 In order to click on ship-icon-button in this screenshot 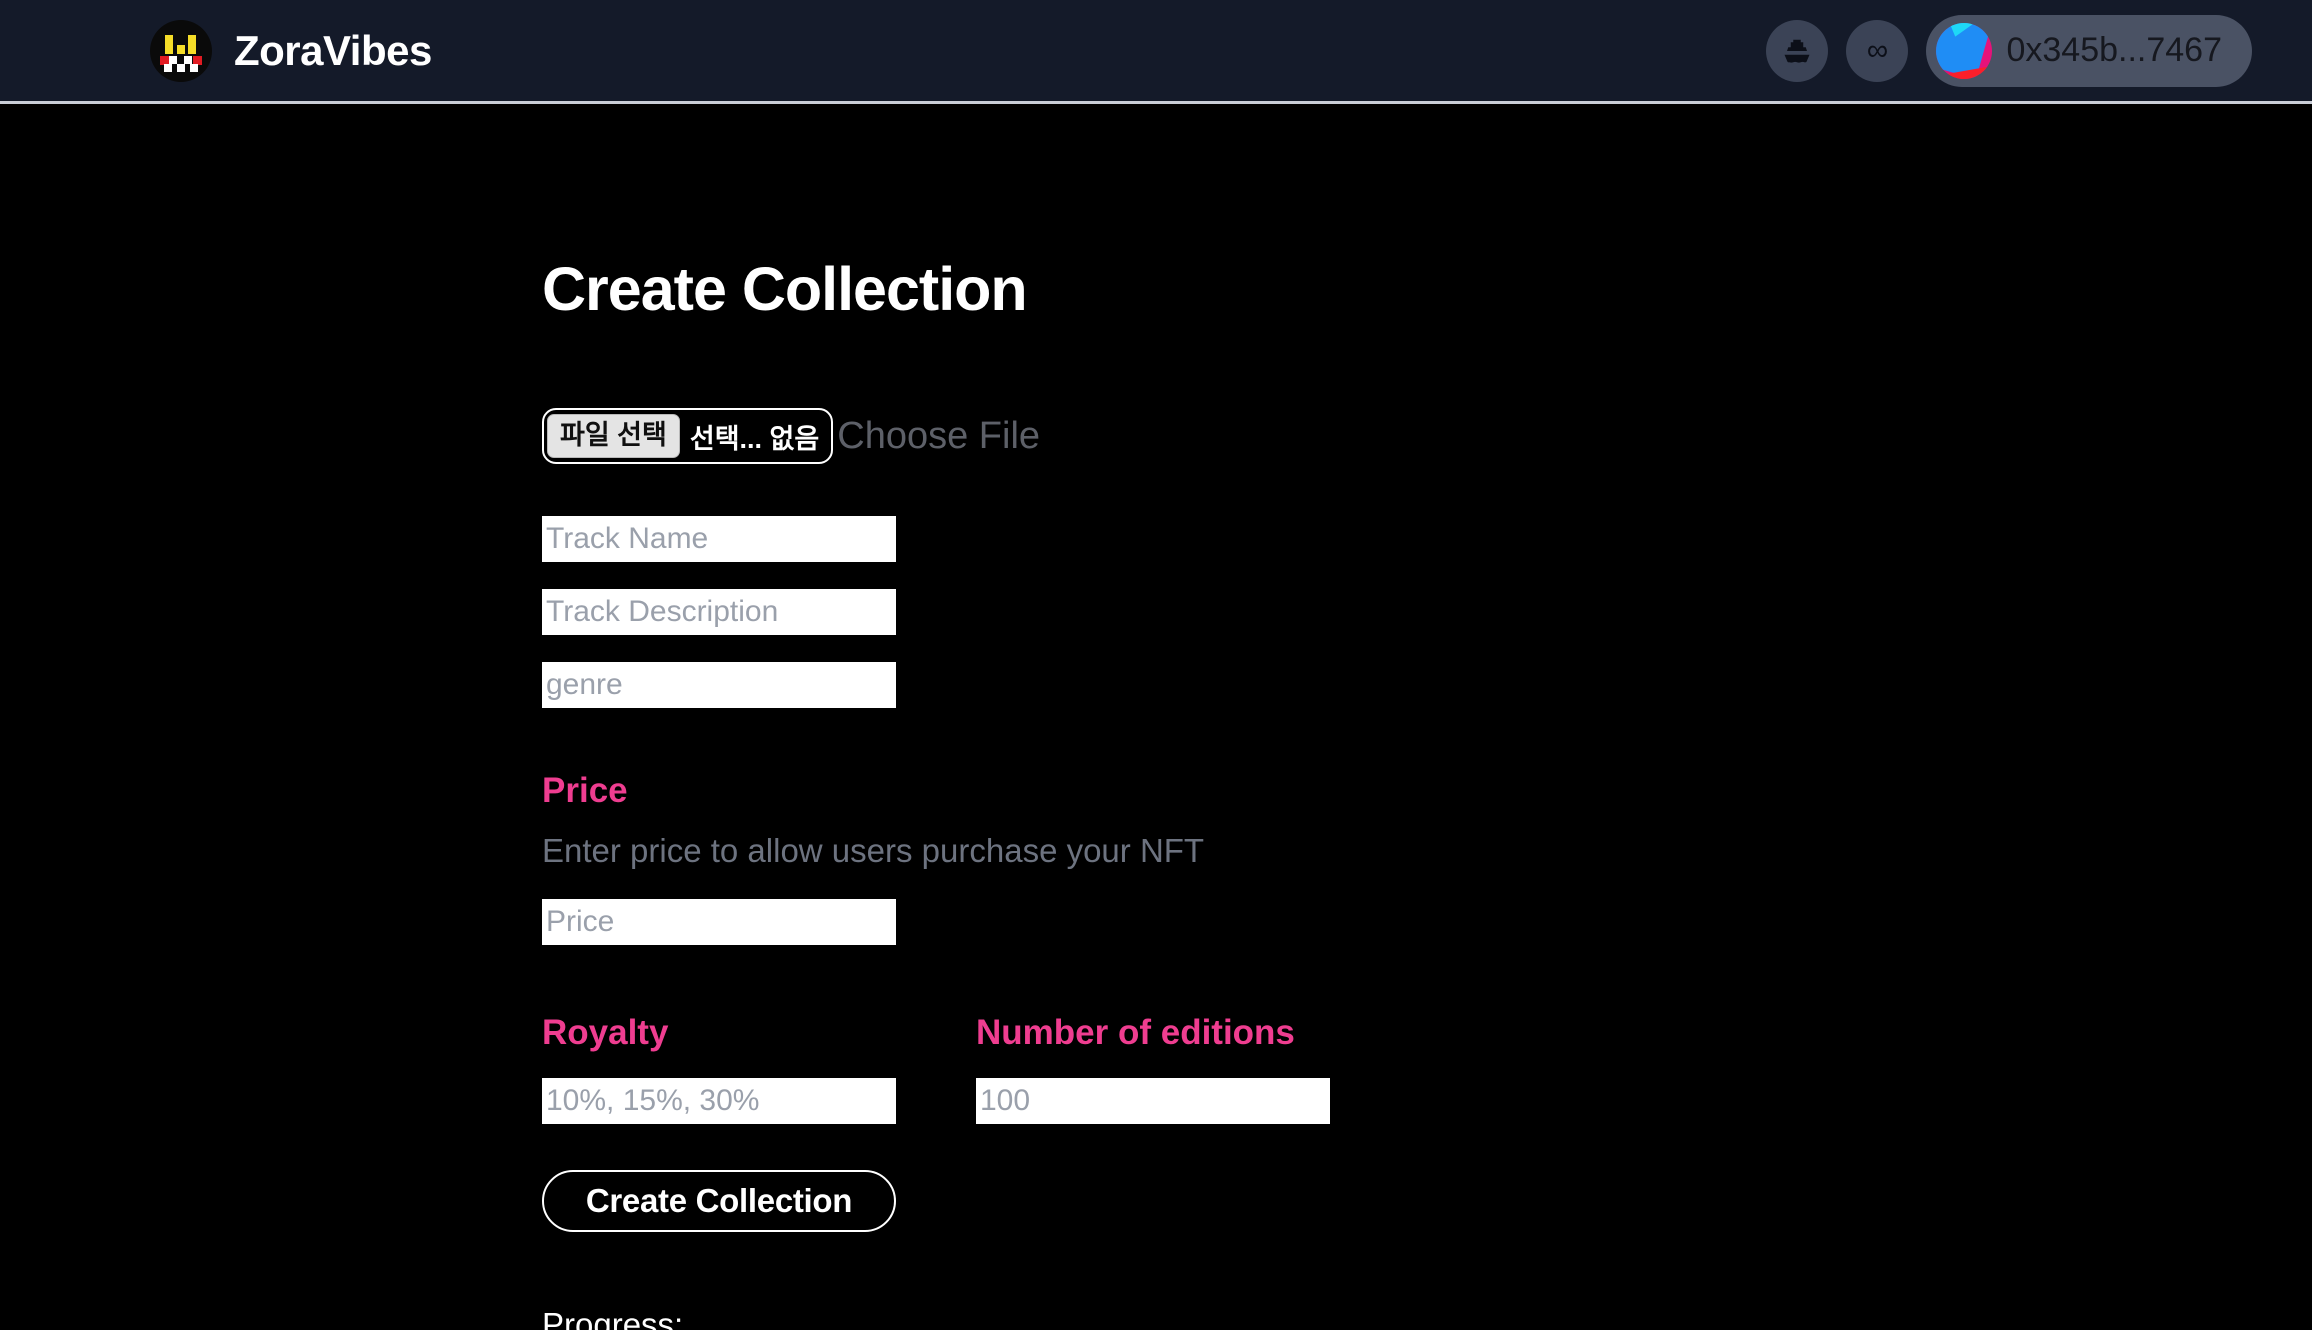, I will do `click(1797, 50)`.